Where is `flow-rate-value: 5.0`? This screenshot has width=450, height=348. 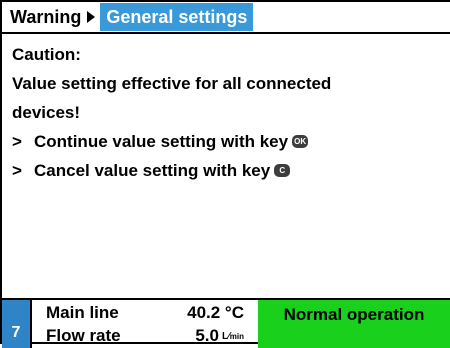 flow-rate-value: 5.0 is located at coordinates (207, 335).